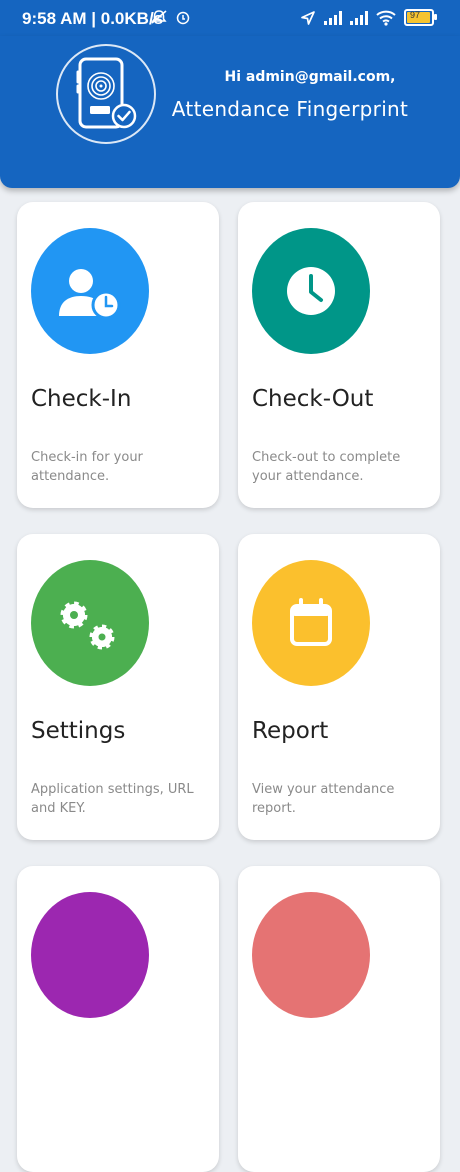 Image resolution: width=460 pixels, height=1172 pixels. What do you see at coordinates (159, 17) in the screenshot?
I see `mute-icon` at bounding box center [159, 17].